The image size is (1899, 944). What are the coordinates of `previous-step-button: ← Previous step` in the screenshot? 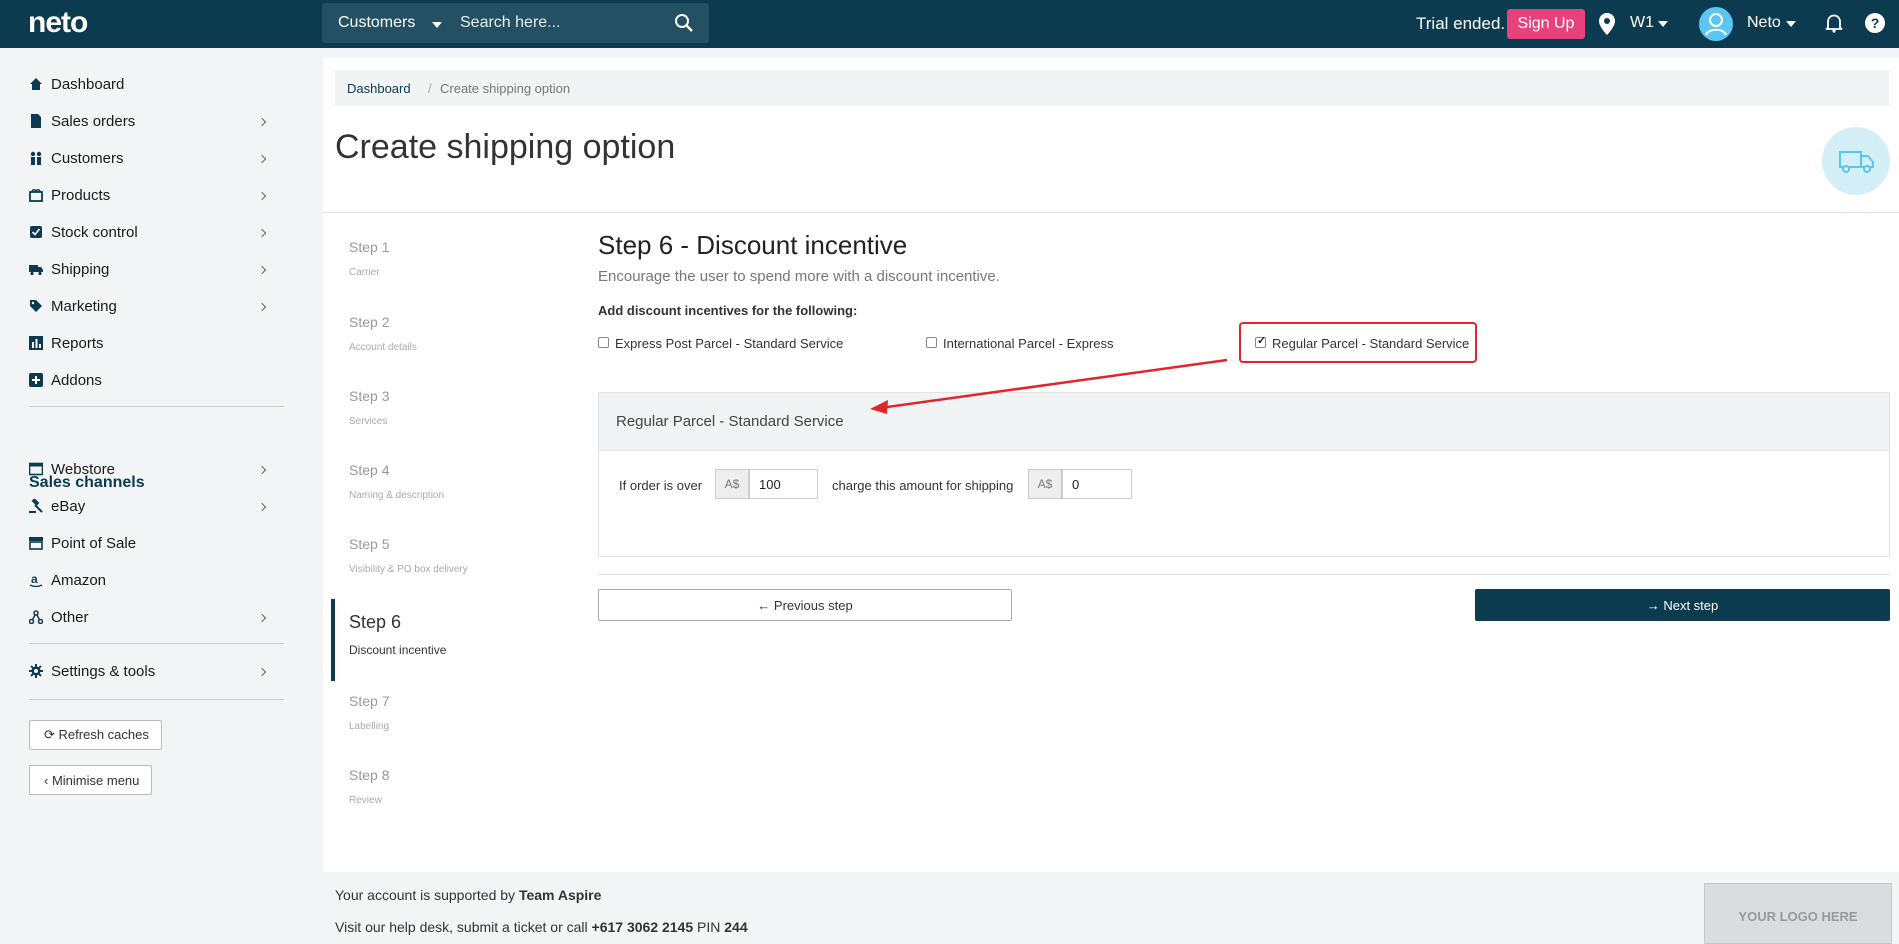 It's located at (805, 605).